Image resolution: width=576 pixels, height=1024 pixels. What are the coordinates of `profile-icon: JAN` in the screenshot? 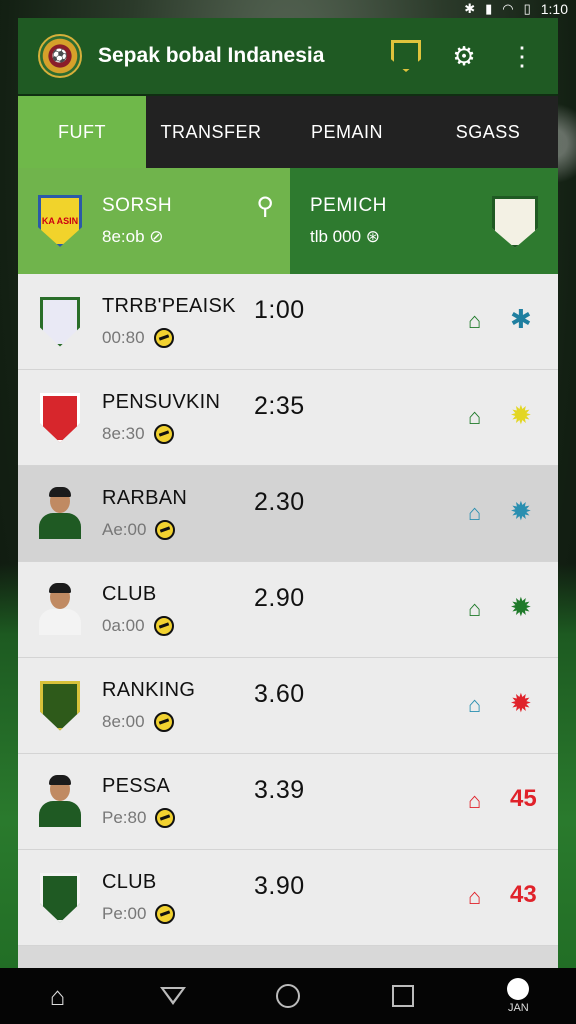 It's located at (518, 996).